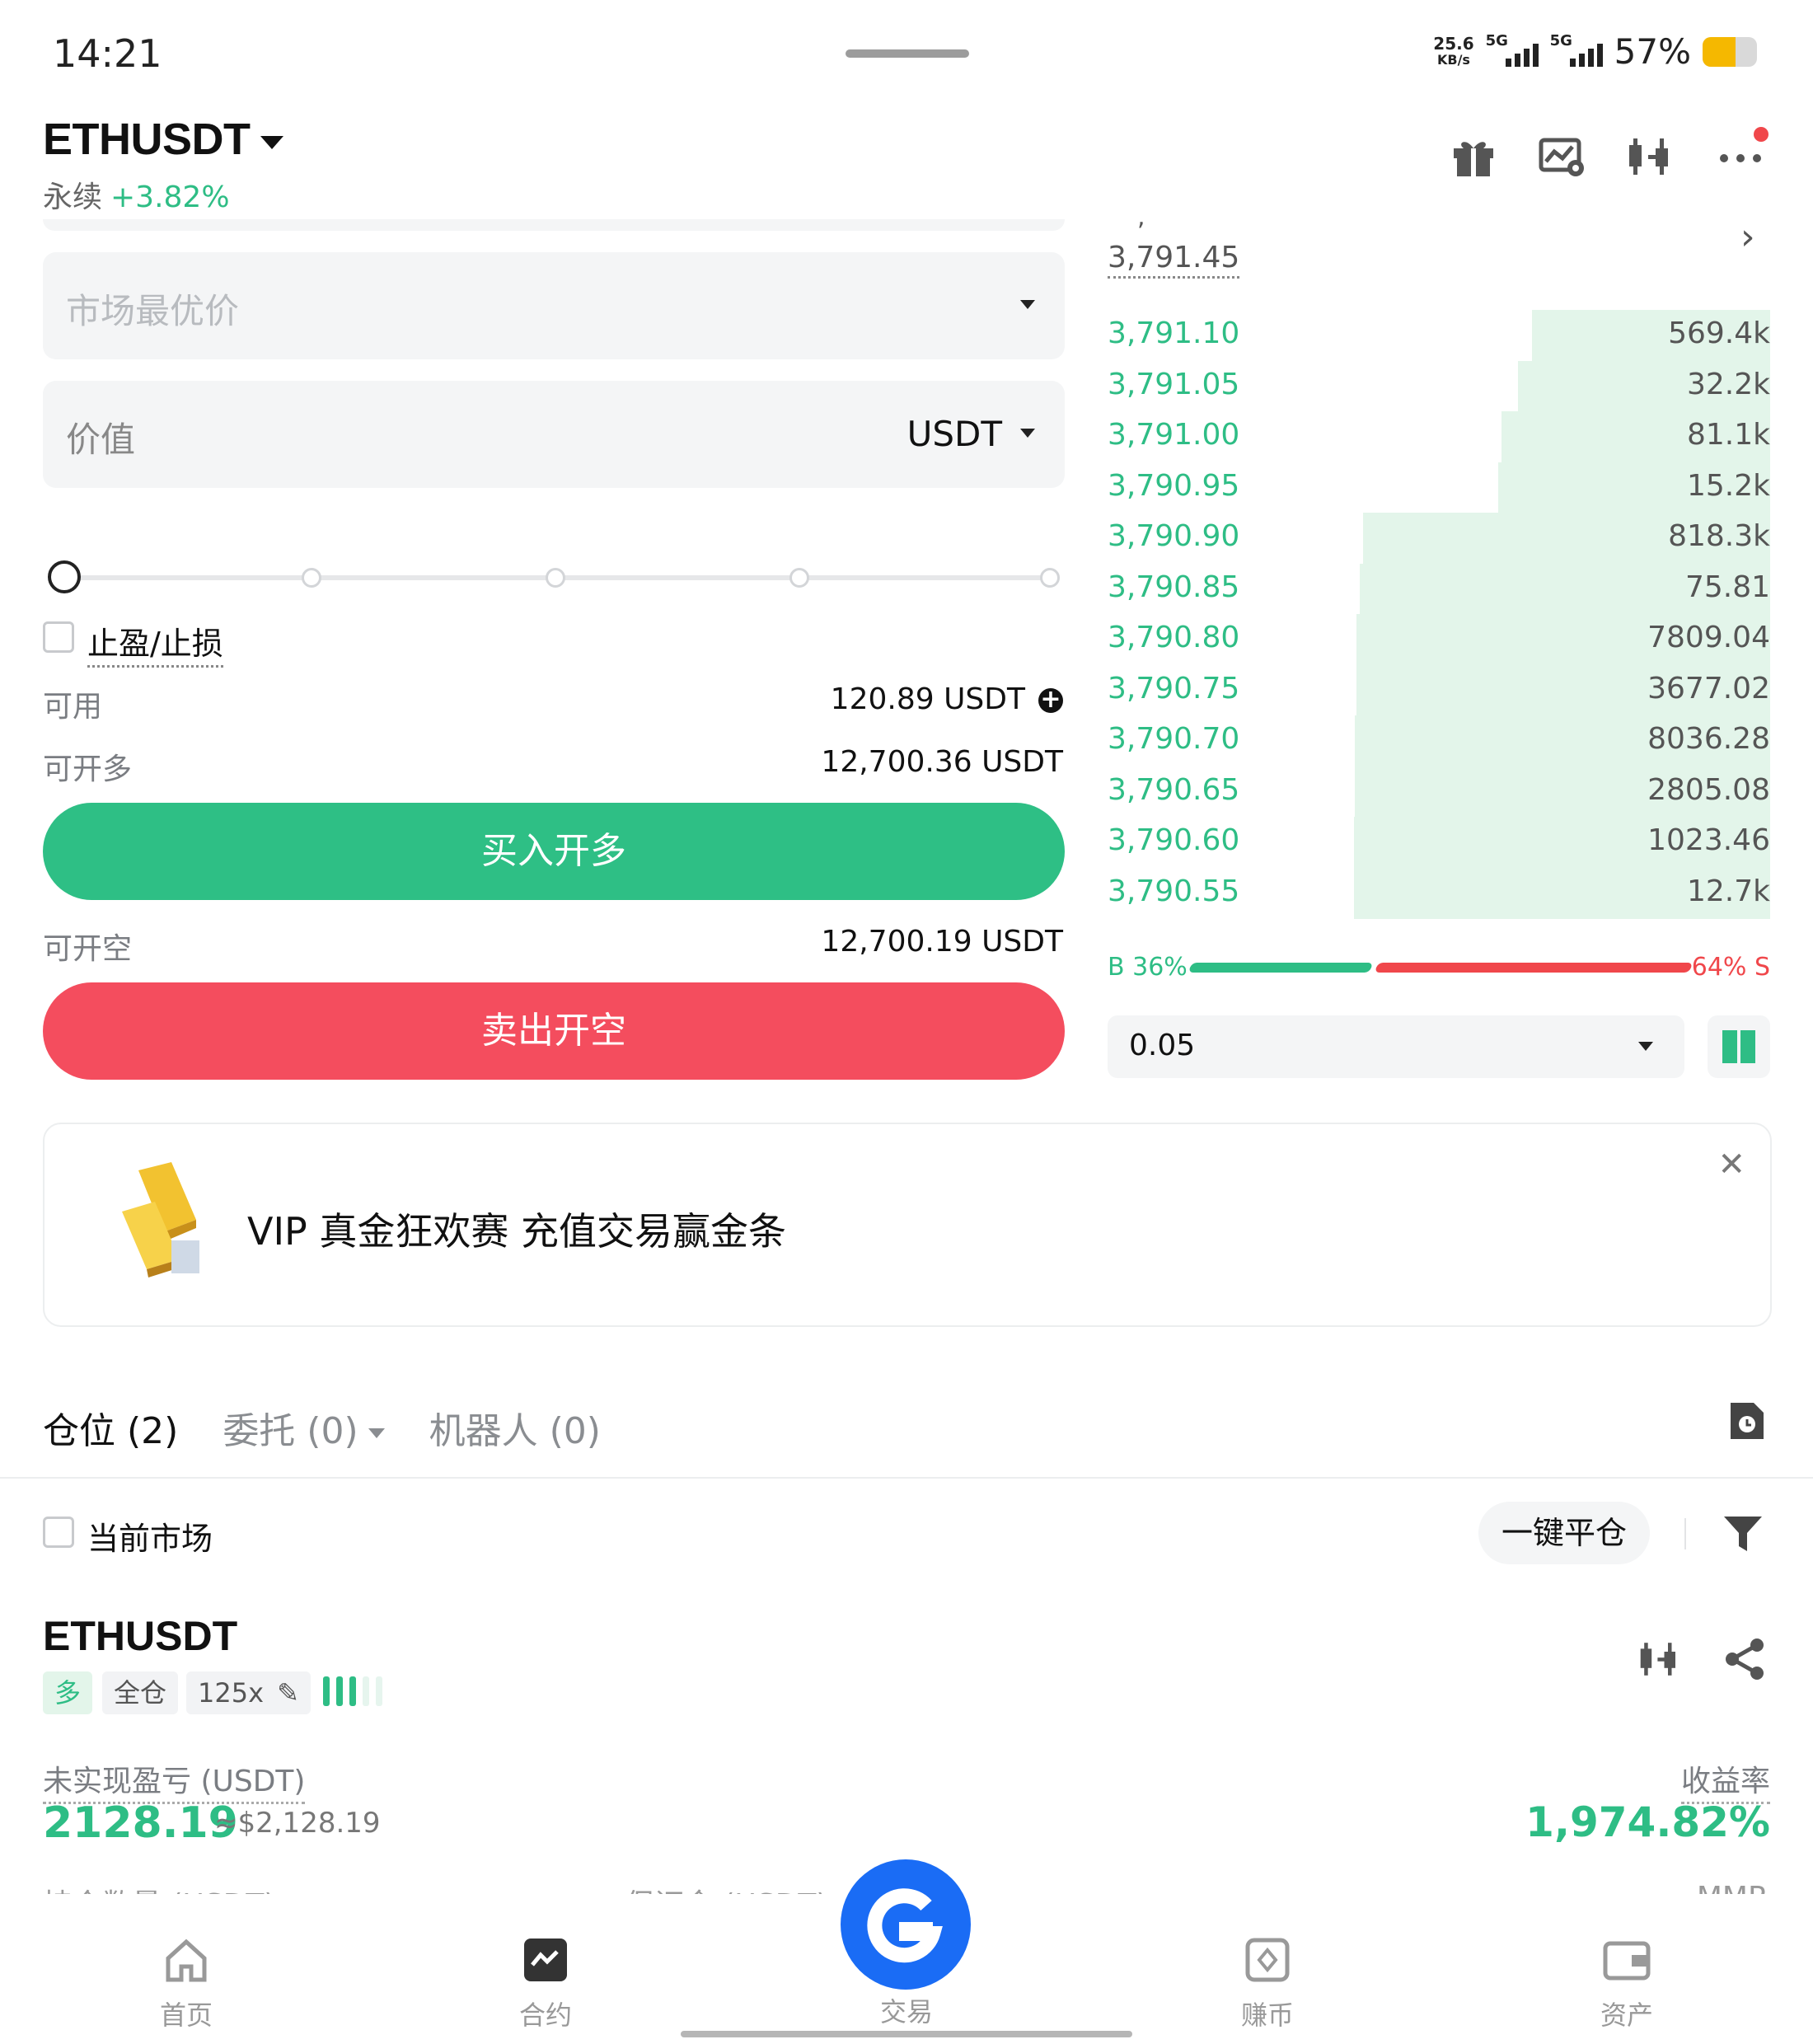 This screenshot has width=1813, height=2044. What do you see at coordinates (1174, 739) in the screenshot?
I see `bid-price: 3,790.70` at bounding box center [1174, 739].